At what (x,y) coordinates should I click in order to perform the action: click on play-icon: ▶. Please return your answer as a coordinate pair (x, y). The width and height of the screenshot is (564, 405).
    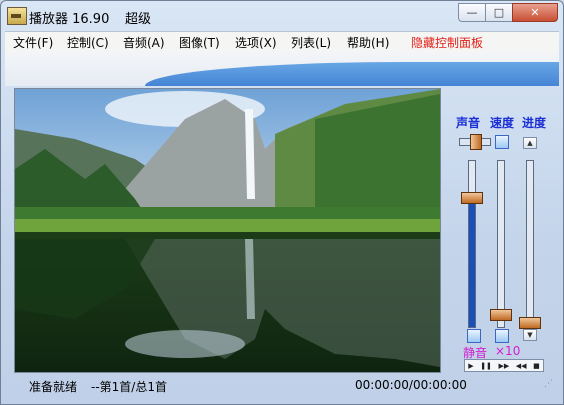
    Looking at the image, I should click on (471, 365).